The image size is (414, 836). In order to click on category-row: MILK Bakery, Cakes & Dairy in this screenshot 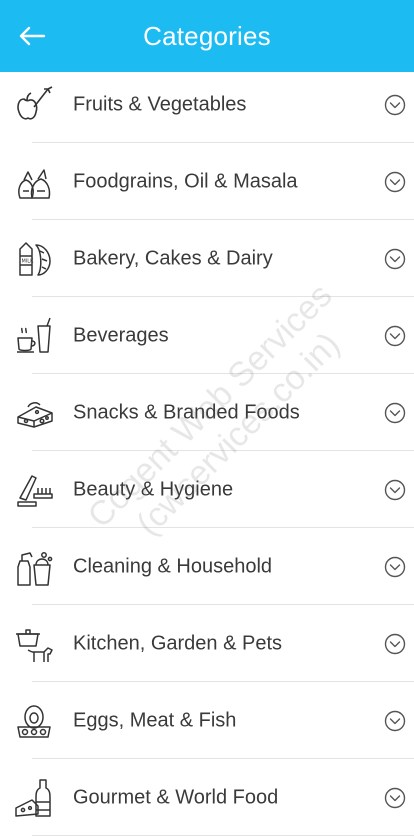, I will do `click(207, 258)`.